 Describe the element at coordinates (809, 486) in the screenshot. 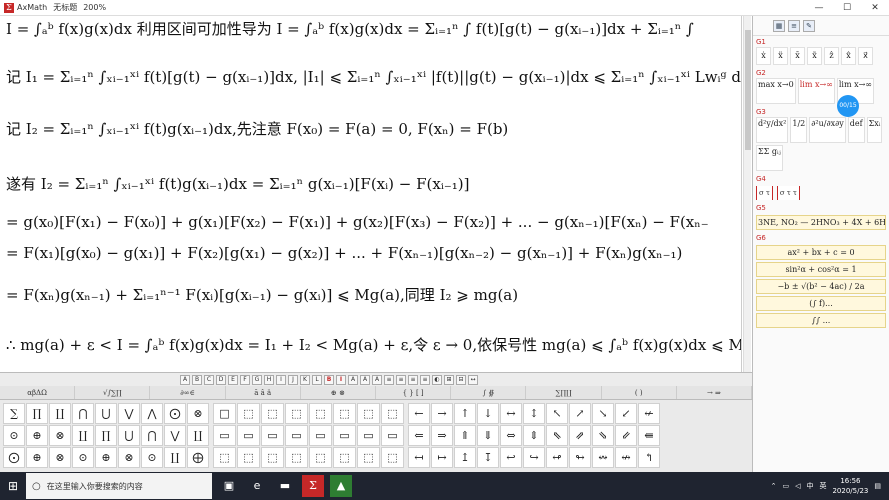

I see `ime-indicator: 中` at that location.